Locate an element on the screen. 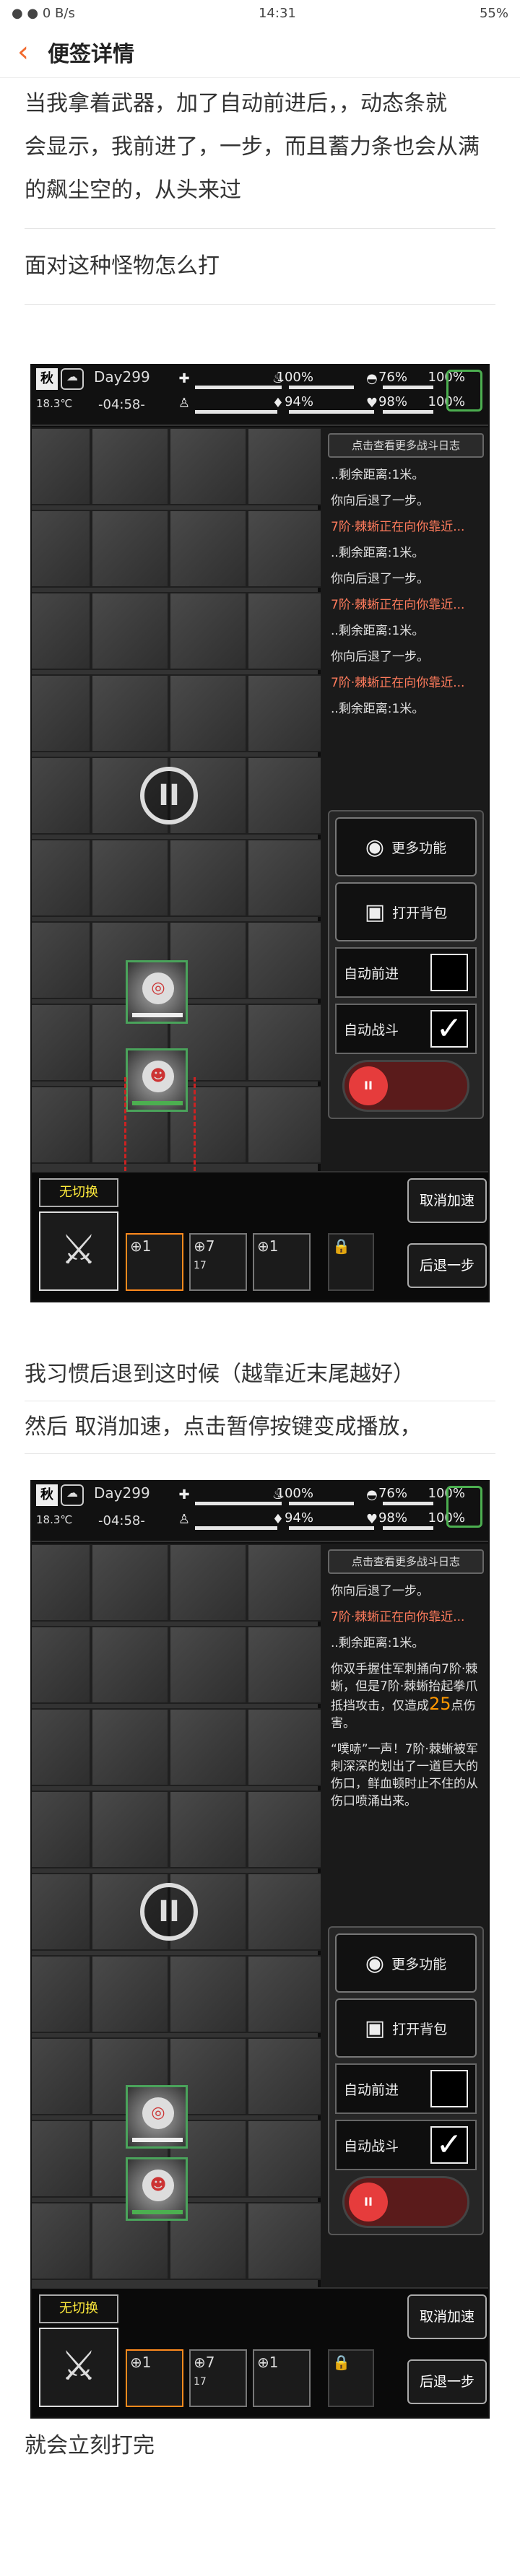 The width and height of the screenshot is (520, 2576). clock: -04:58- is located at coordinates (121, 1520).